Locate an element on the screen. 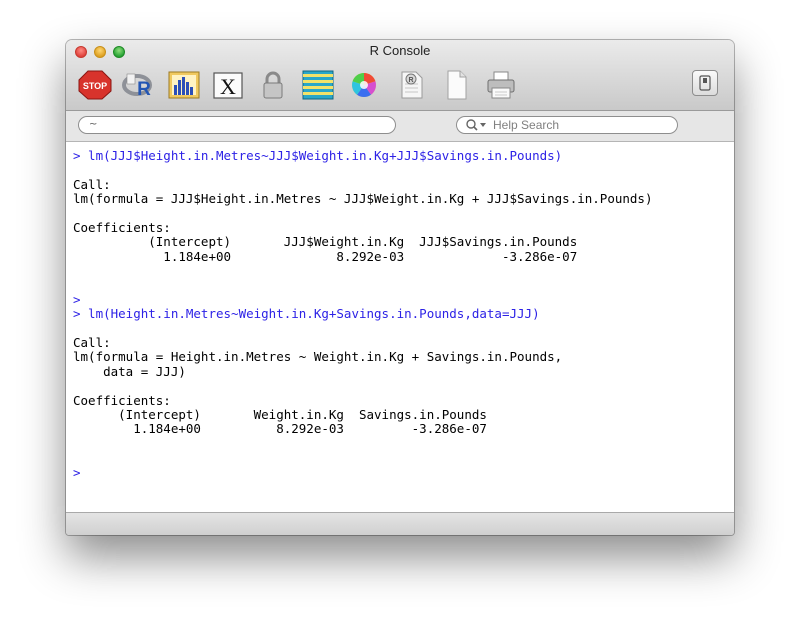 The width and height of the screenshot is (800, 626). console-output-line: data = JJJ) is located at coordinates (129, 371).